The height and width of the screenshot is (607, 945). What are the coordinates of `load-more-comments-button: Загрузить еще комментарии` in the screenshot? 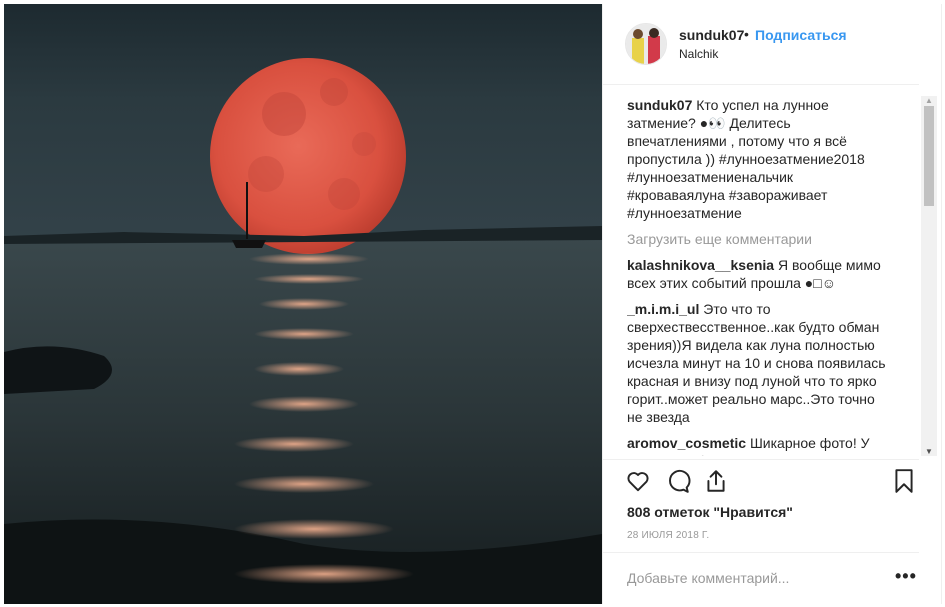 It's located at (762, 239).